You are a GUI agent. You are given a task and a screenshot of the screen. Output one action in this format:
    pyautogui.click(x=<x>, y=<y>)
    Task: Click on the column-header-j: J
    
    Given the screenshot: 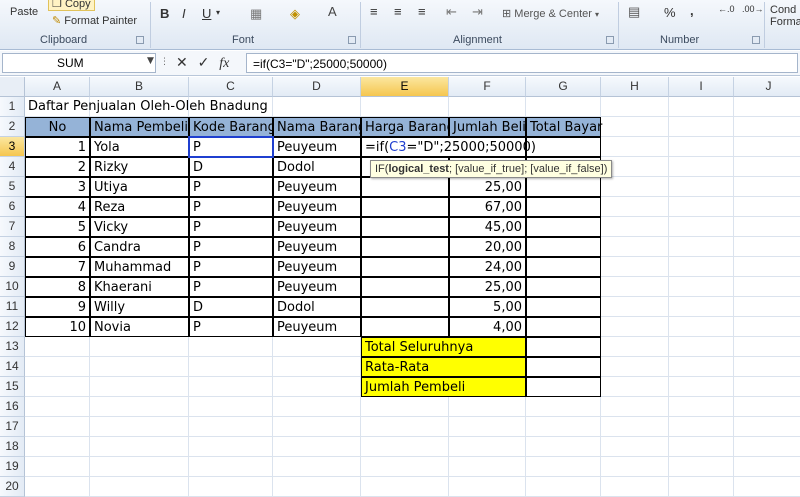 What is the action you would take?
    pyautogui.click(x=767, y=87)
    